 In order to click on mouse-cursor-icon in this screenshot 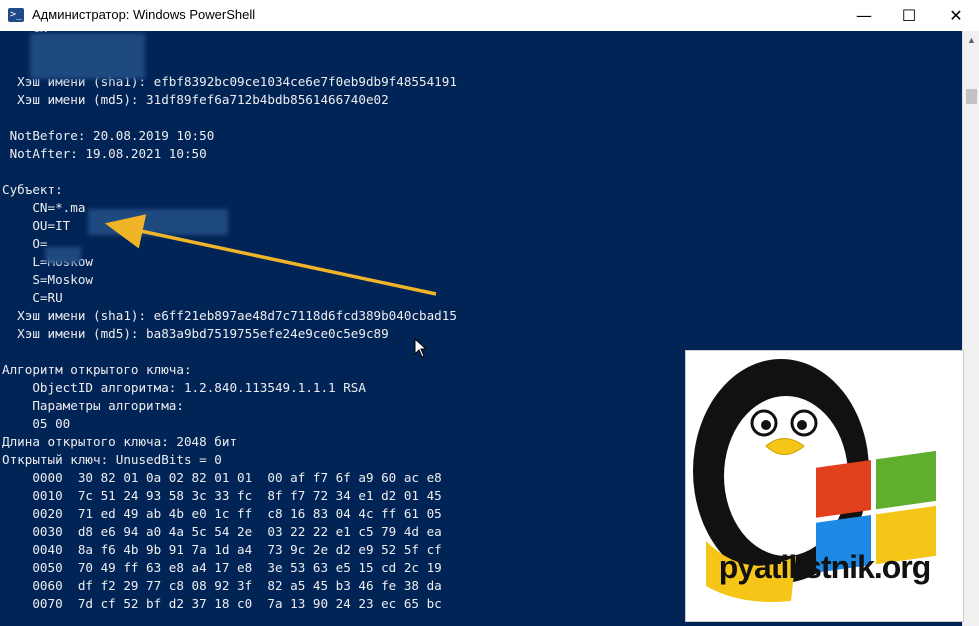, I will do `click(421, 348)`.